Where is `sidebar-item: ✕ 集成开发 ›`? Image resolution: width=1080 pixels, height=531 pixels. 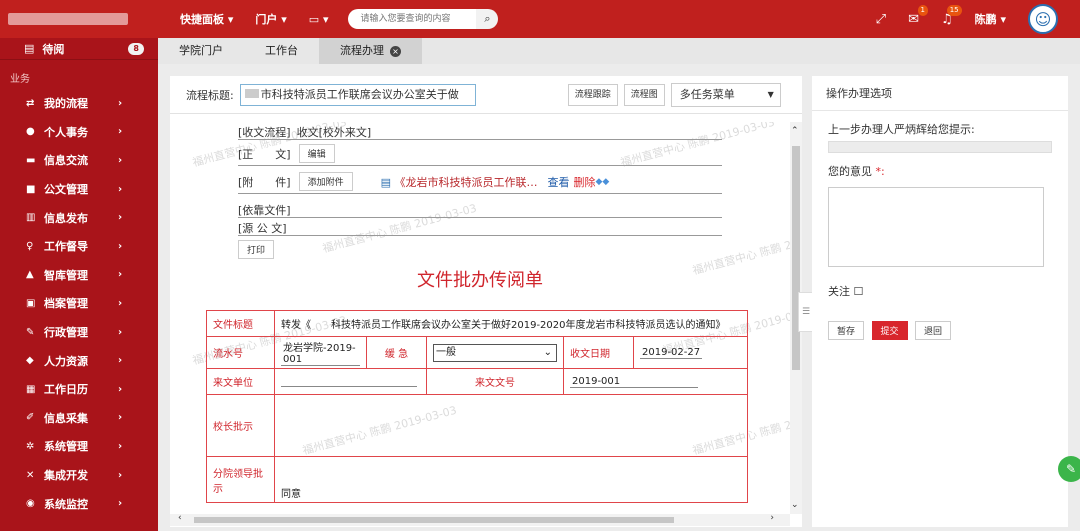 sidebar-item: ✕ 集成开发 › is located at coordinates (79, 475).